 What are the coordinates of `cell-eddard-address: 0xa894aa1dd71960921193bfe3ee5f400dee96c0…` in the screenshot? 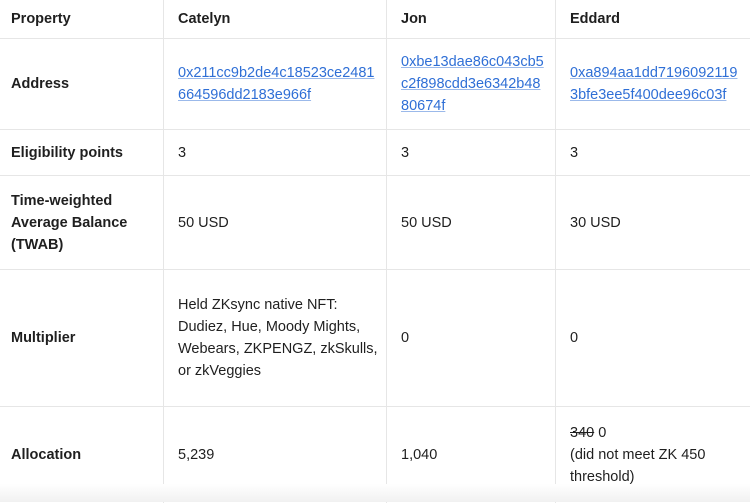 It's located at (653, 84).